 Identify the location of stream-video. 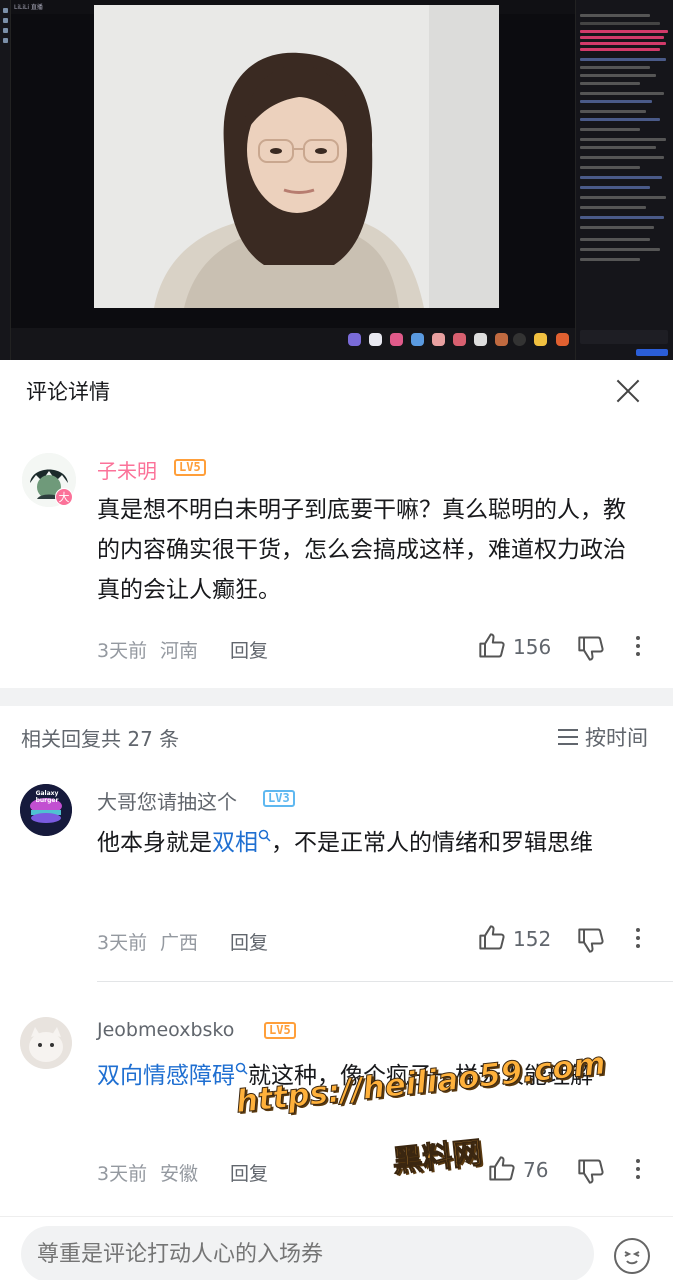
(296, 156).